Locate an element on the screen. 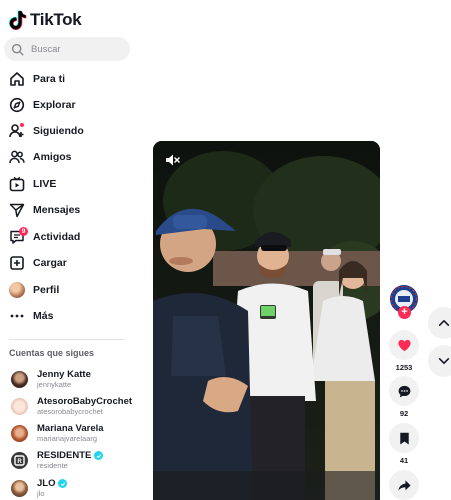 The height and width of the screenshot is (500, 451). nav-label: Siguiendo is located at coordinates (58, 131).